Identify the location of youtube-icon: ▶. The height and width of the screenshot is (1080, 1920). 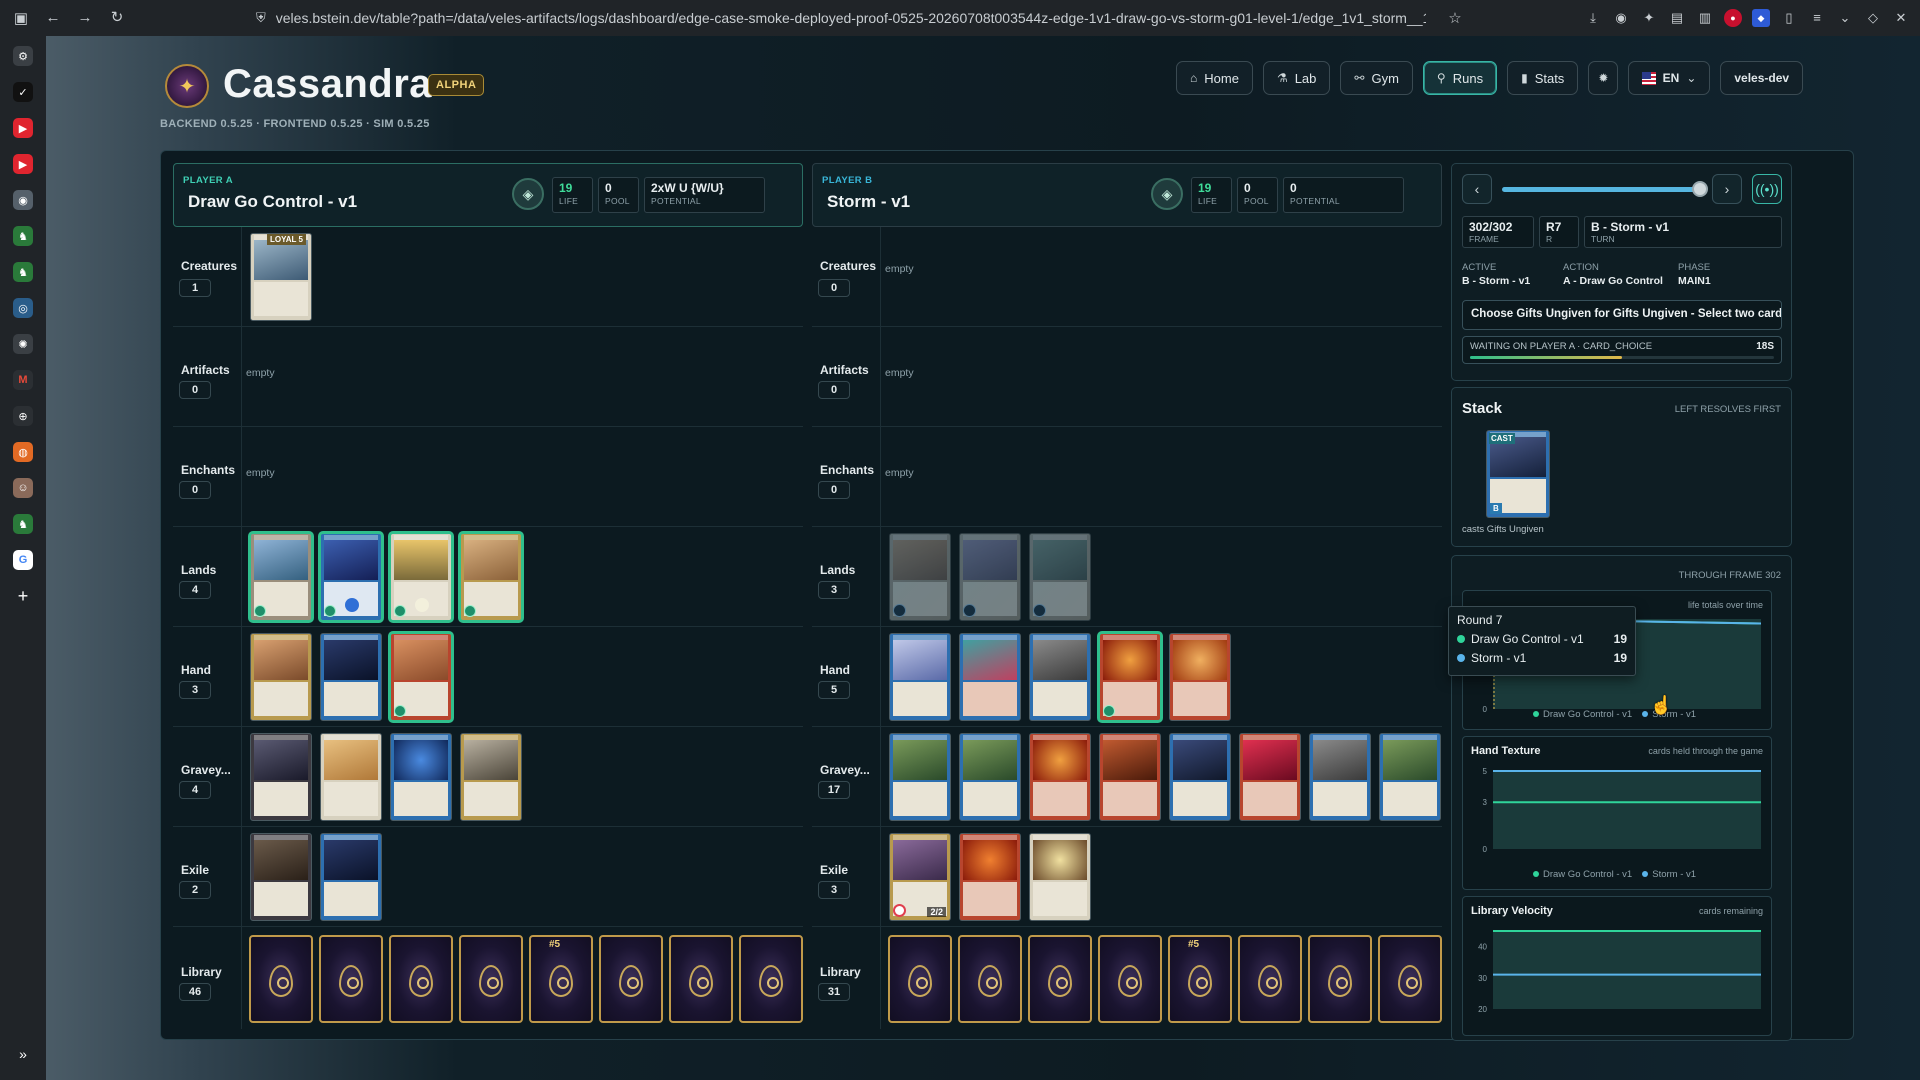
(23, 128).